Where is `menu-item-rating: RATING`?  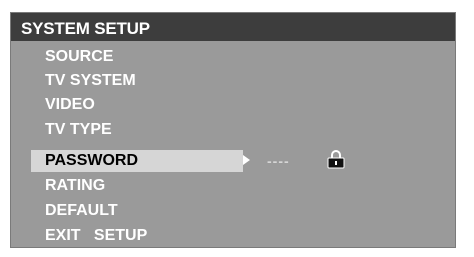 menu-item-rating: RATING is located at coordinates (137, 186).